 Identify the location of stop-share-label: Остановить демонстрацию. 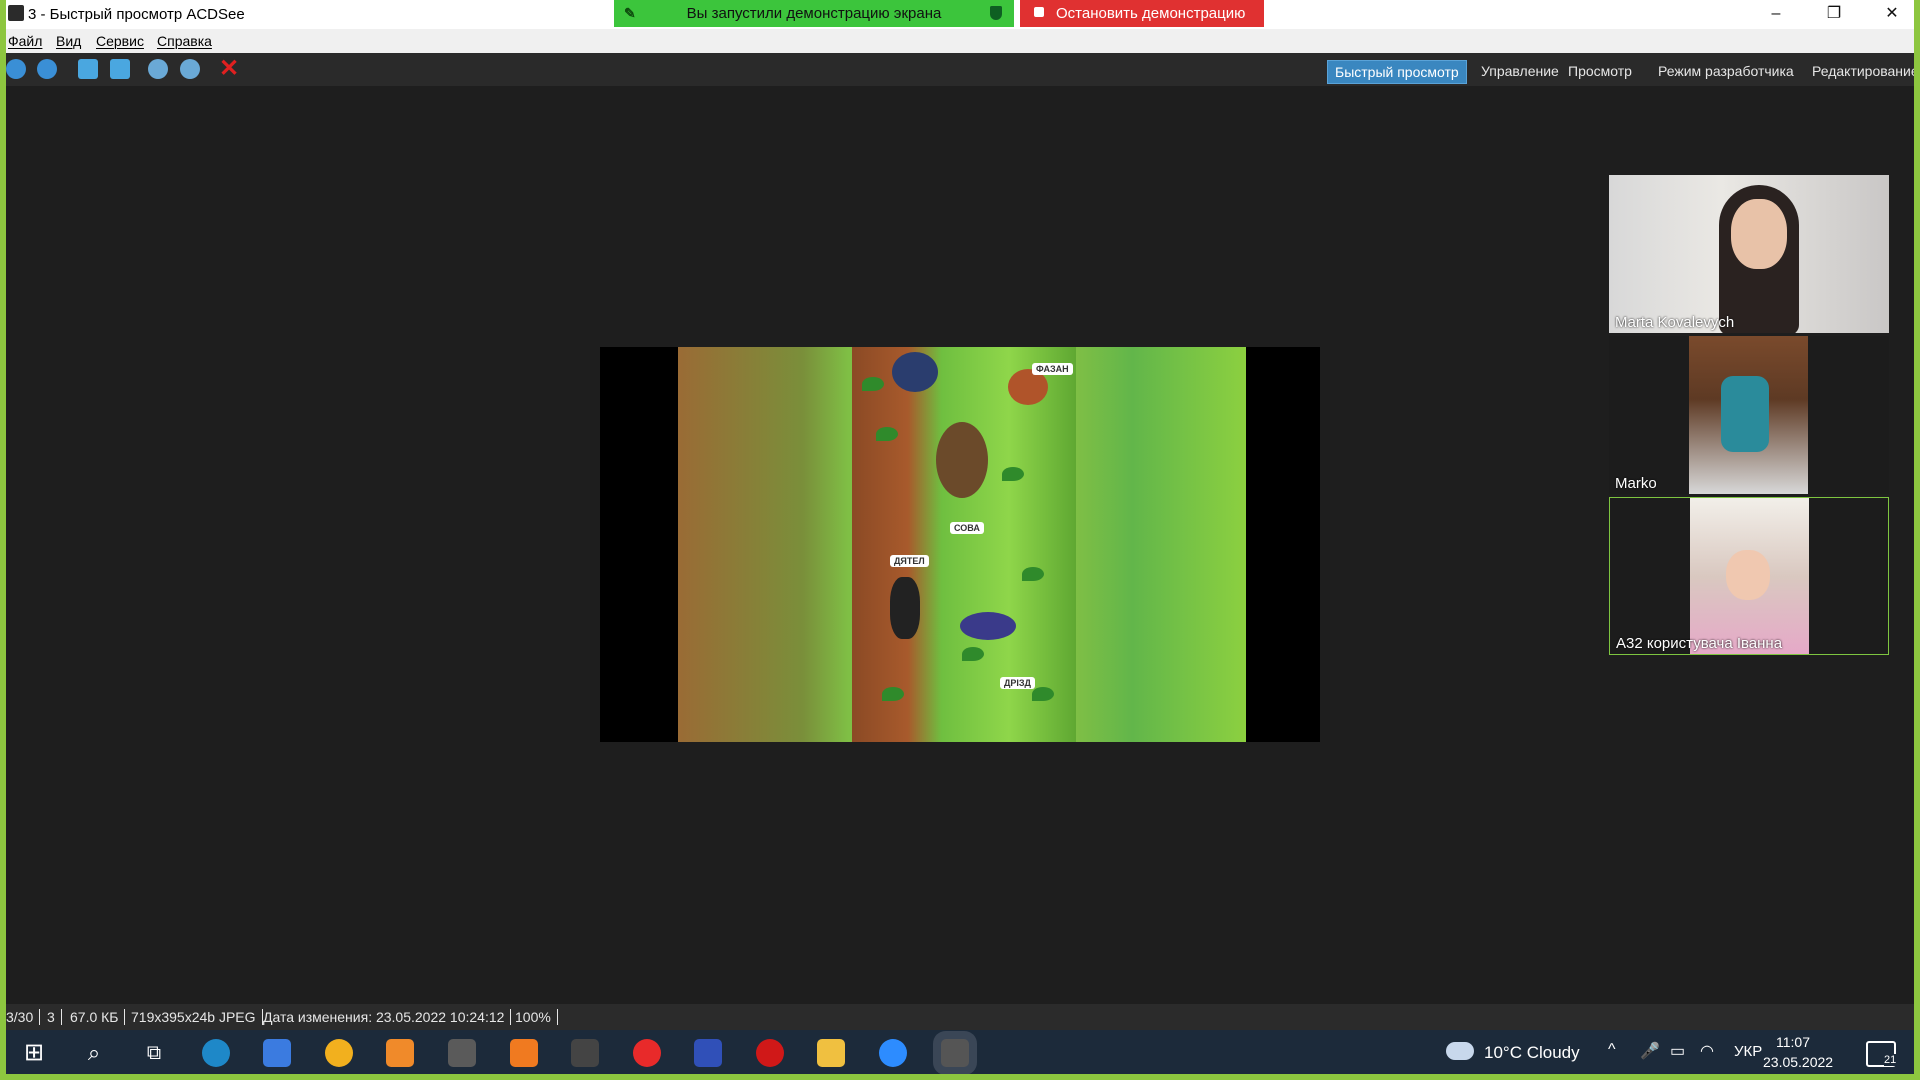
(1151, 13).